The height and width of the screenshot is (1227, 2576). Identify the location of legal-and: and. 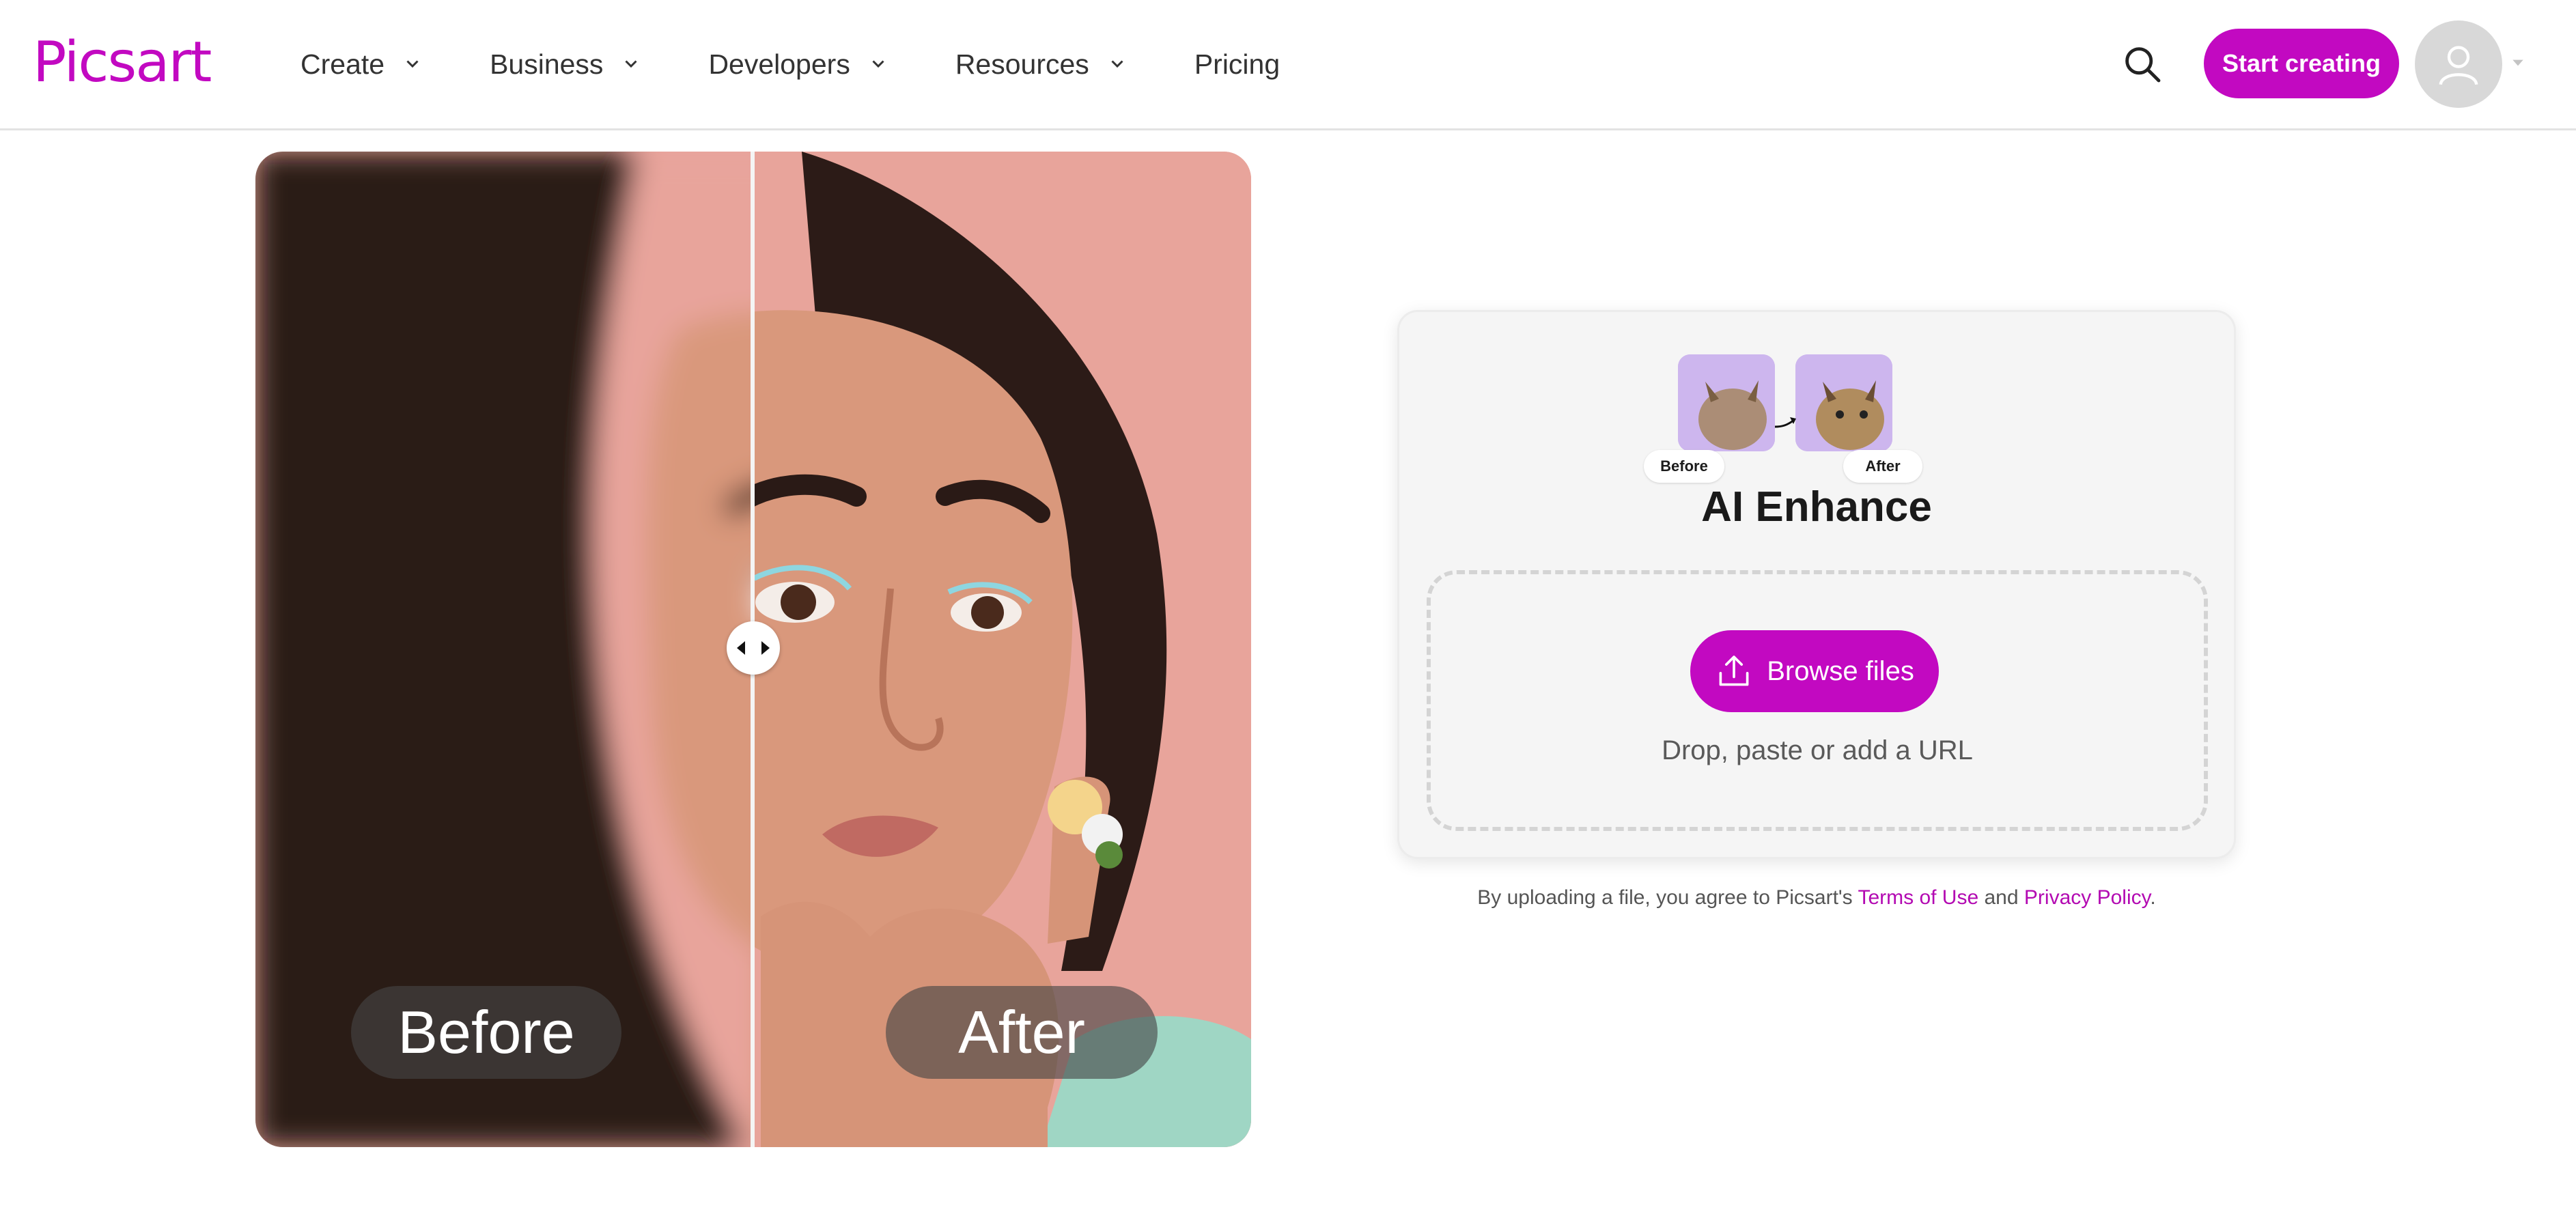
(2001, 898).